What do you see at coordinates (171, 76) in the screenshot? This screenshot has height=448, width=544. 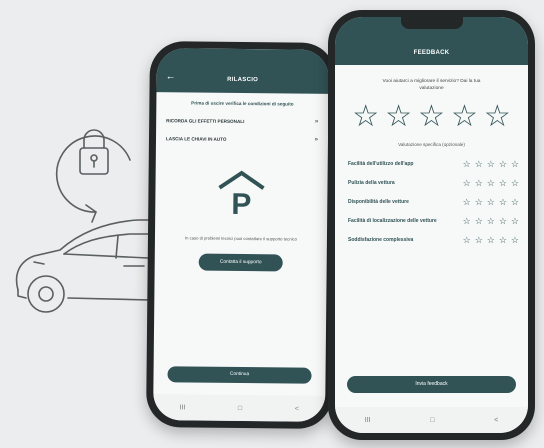 I see `arrow-left-icon: ←` at bounding box center [171, 76].